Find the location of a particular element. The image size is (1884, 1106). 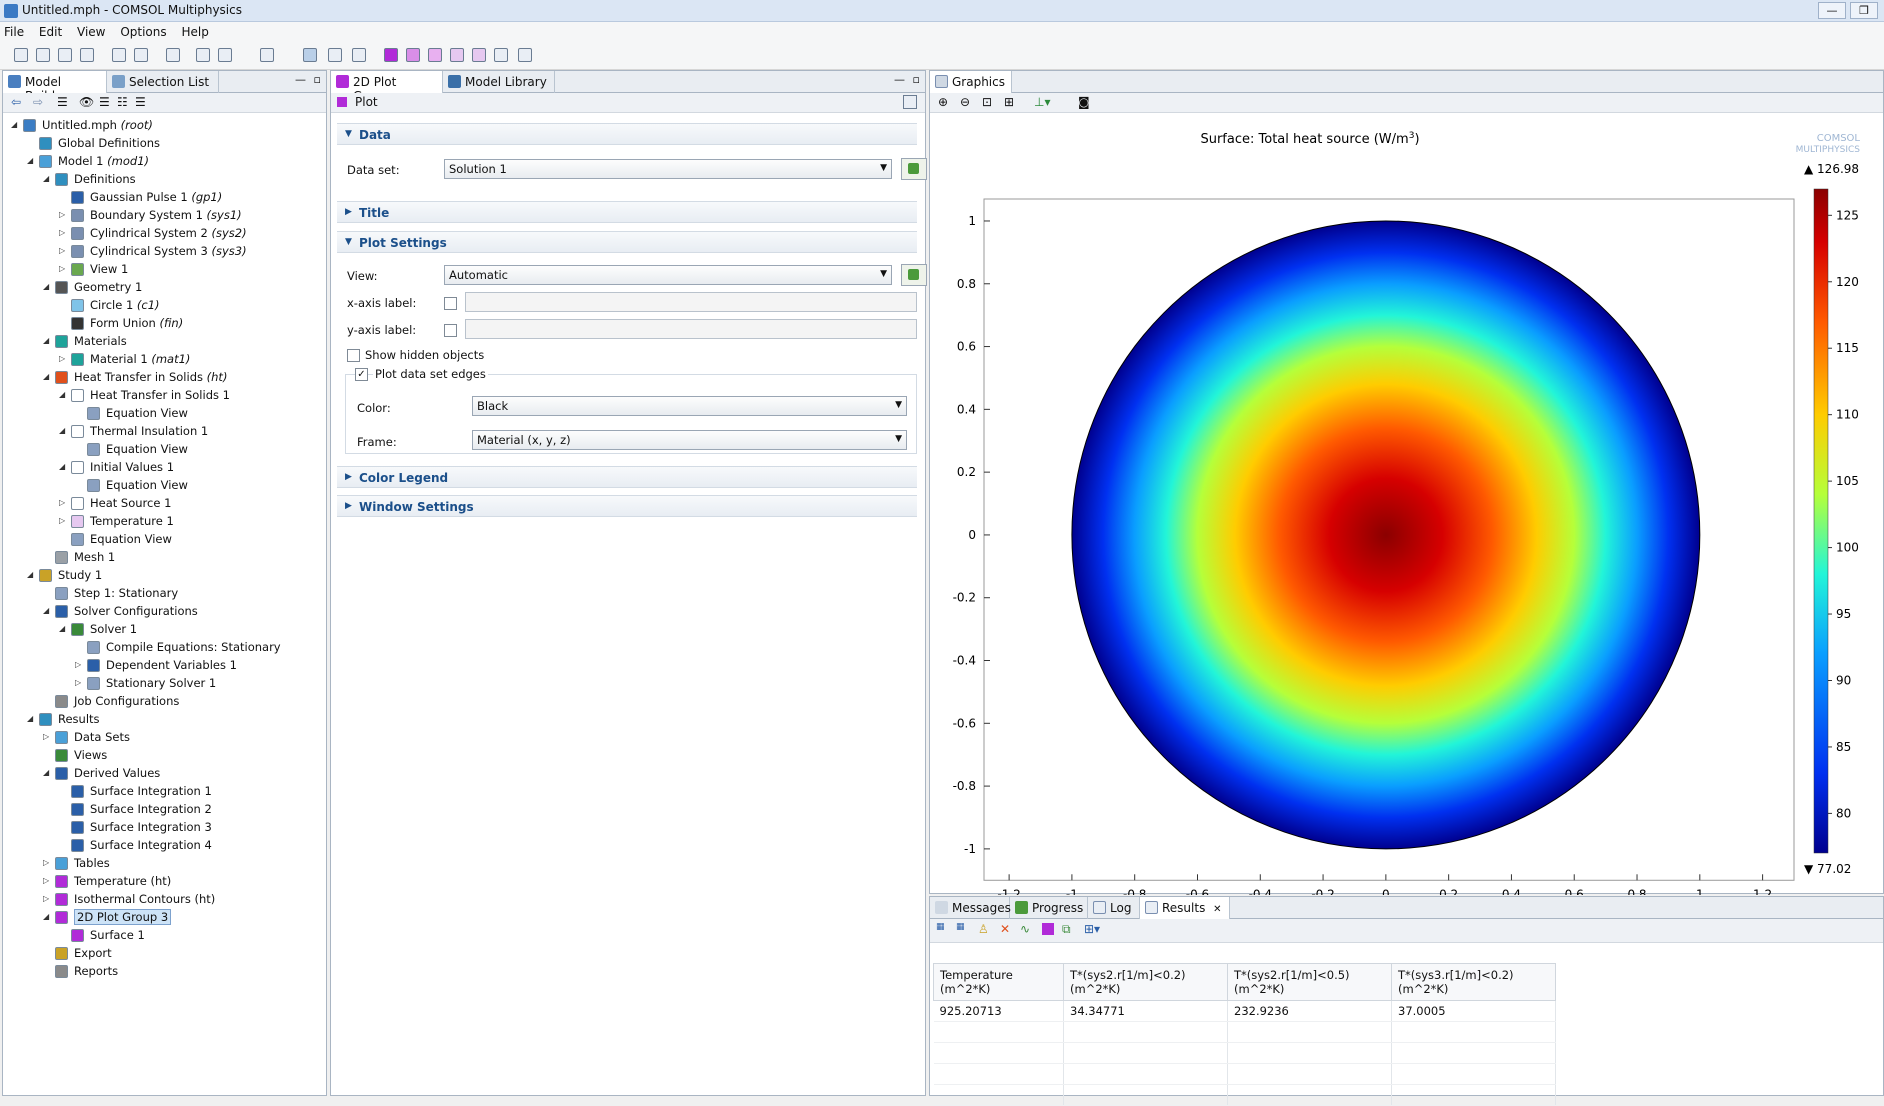

report-icon is located at coordinates (525, 55).